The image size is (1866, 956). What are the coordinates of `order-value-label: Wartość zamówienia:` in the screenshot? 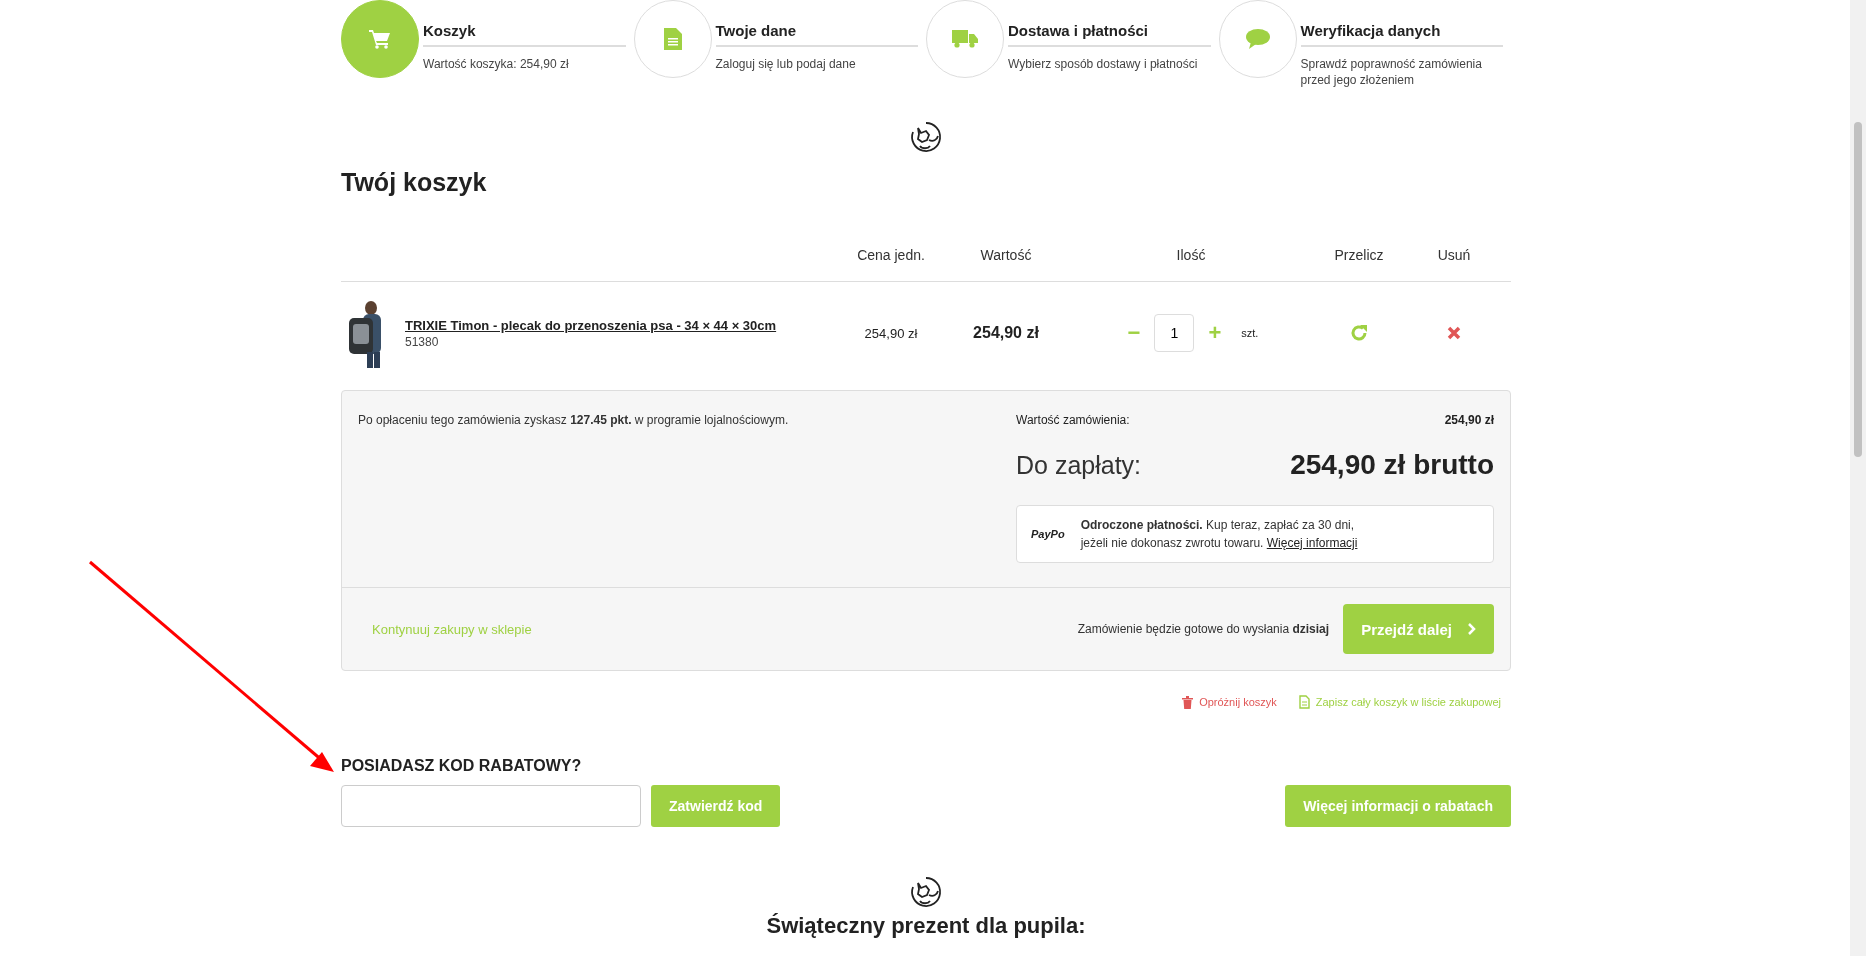 It's located at (1073, 420).